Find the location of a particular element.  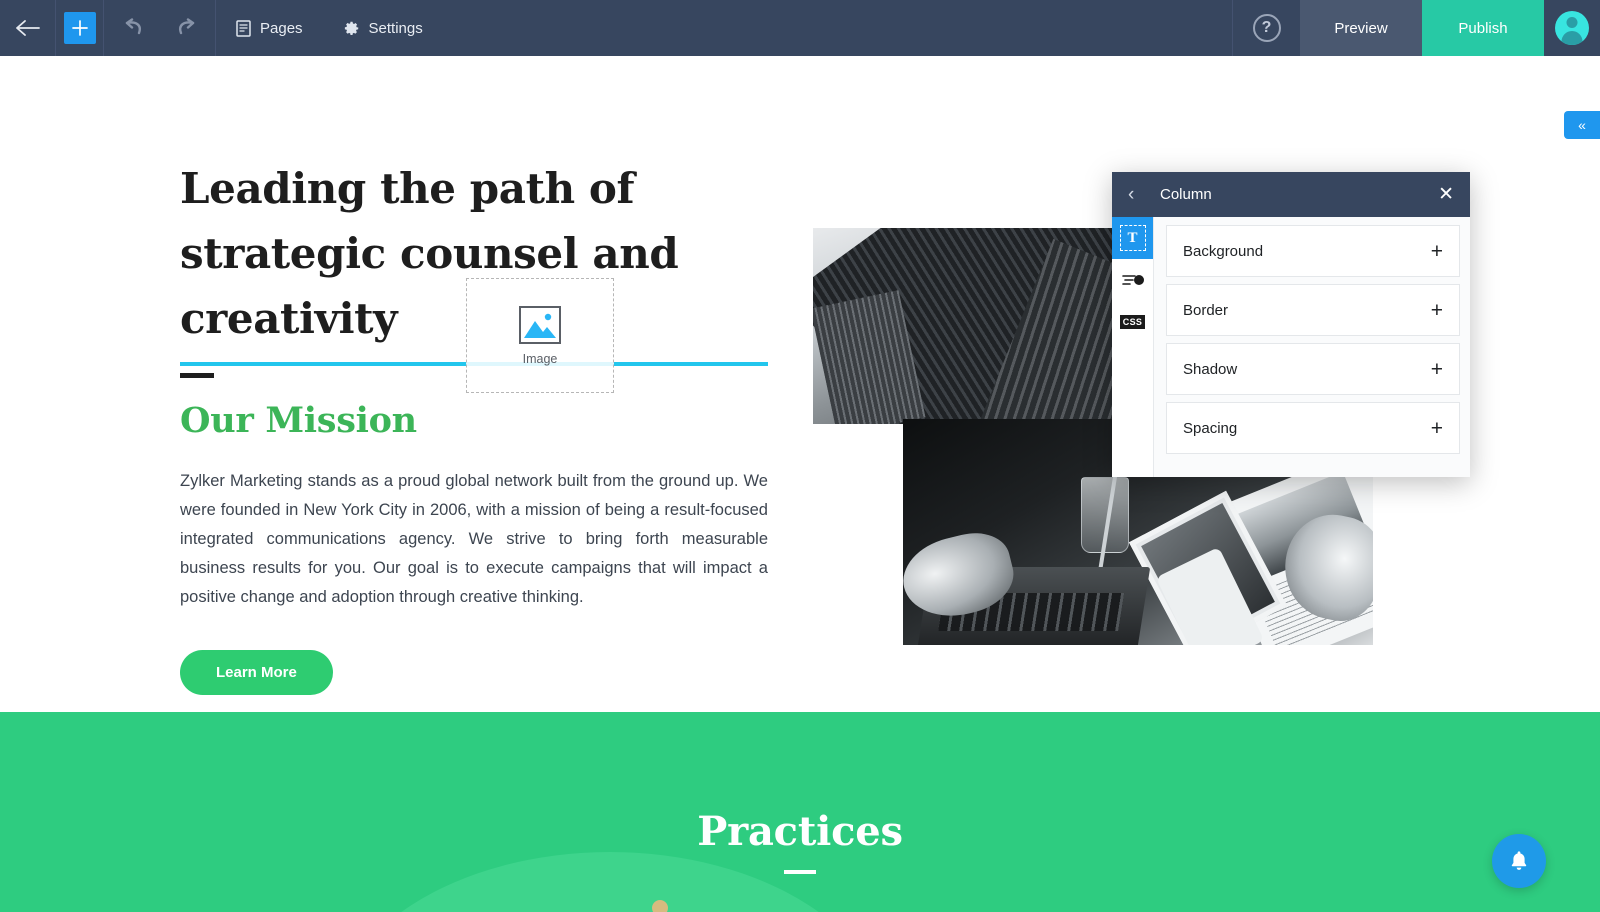

add-background-icon: + is located at coordinates (1437, 251).